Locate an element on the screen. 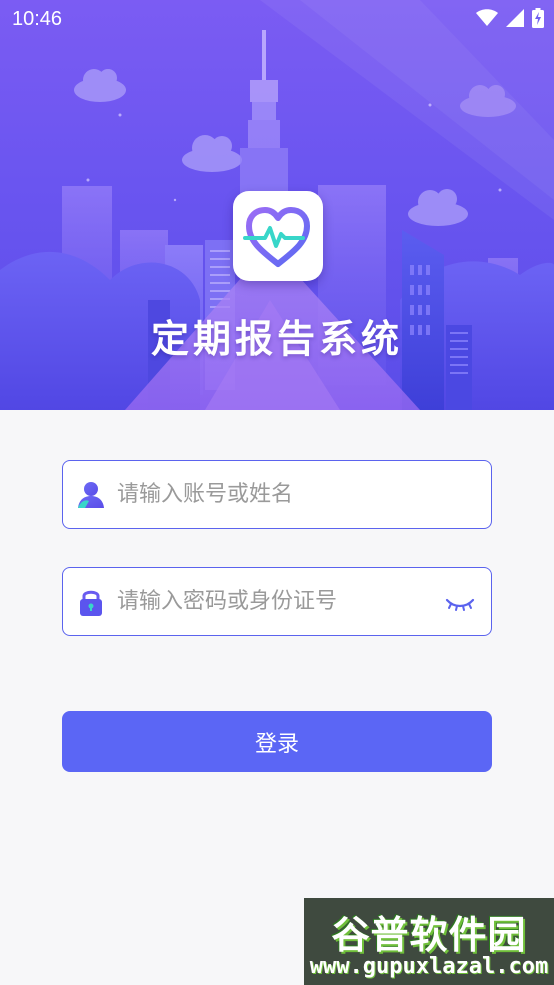 This screenshot has height=985, width=554. heart-pulse-icon is located at coordinates (276, 237).